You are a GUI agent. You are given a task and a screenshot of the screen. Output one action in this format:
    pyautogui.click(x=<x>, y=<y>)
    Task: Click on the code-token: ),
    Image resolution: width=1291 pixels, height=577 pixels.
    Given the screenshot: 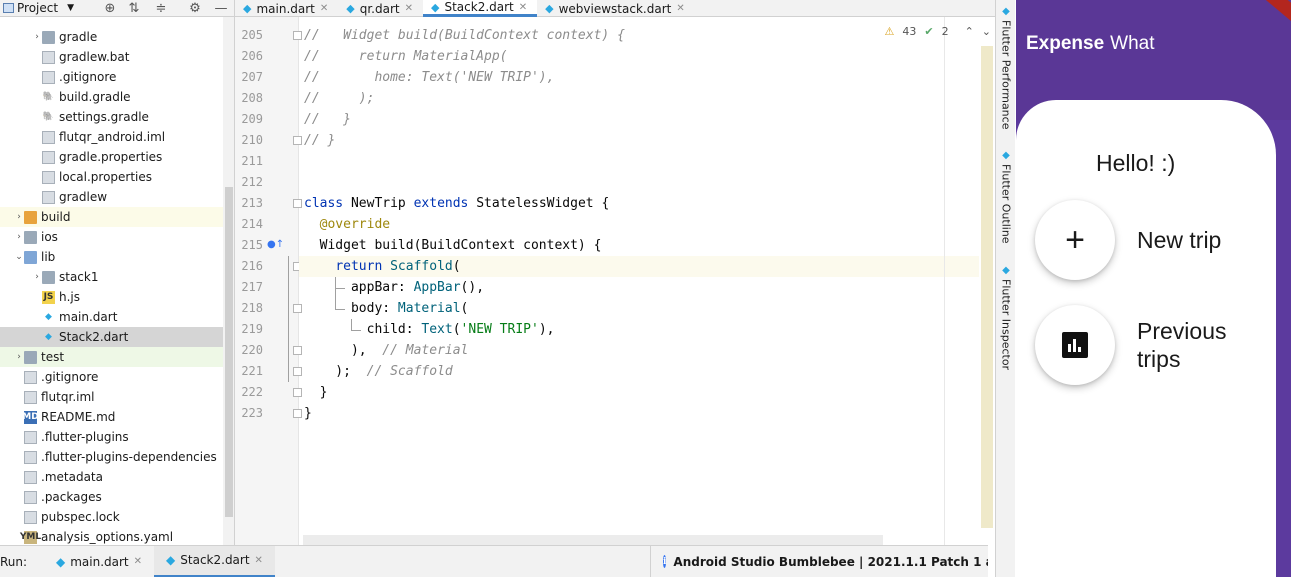 What is the action you would take?
    pyautogui.click(x=546, y=329)
    